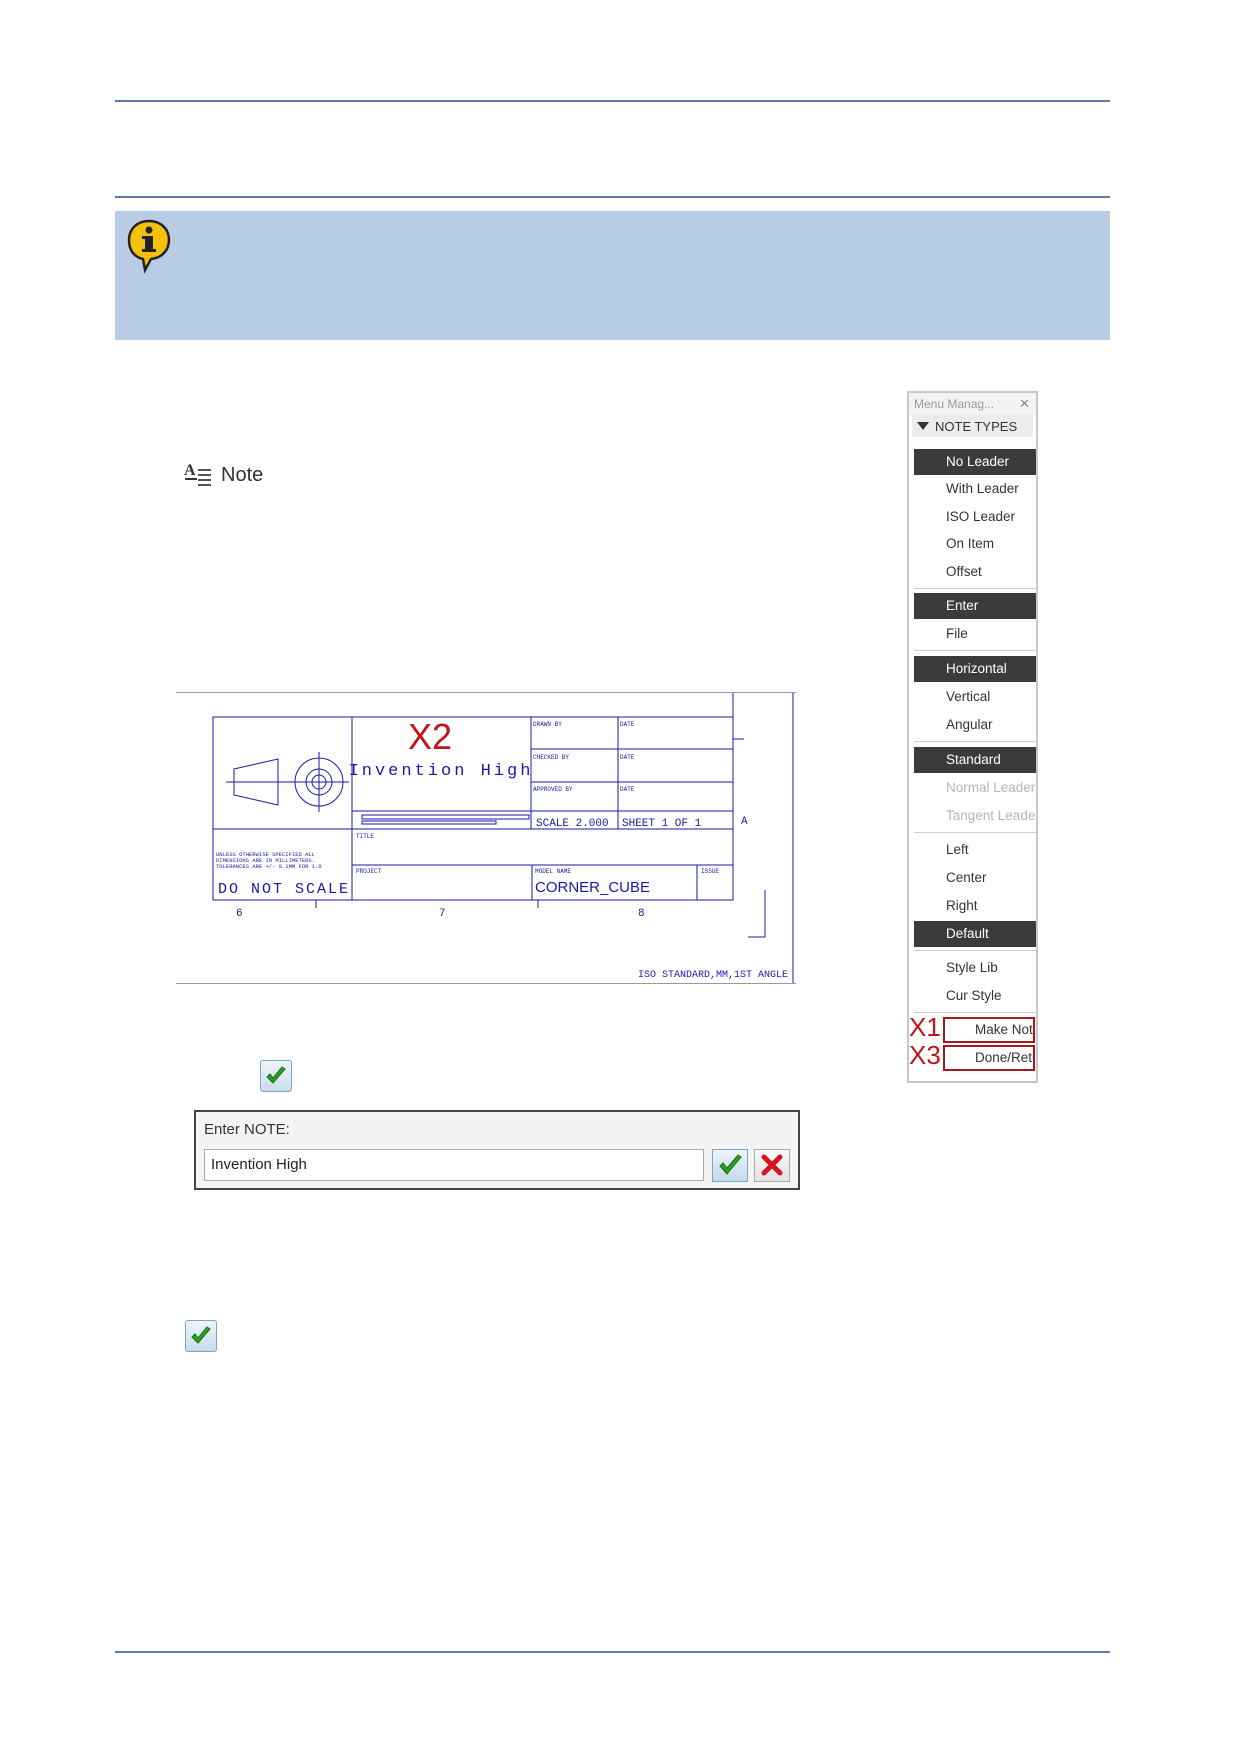 Image resolution: width=1240 pixels, height=1754 pixels. What do you see at coordinates (744, 822) in the screenshot?
I see `zone-a: A` at bounding box center [744, 822].